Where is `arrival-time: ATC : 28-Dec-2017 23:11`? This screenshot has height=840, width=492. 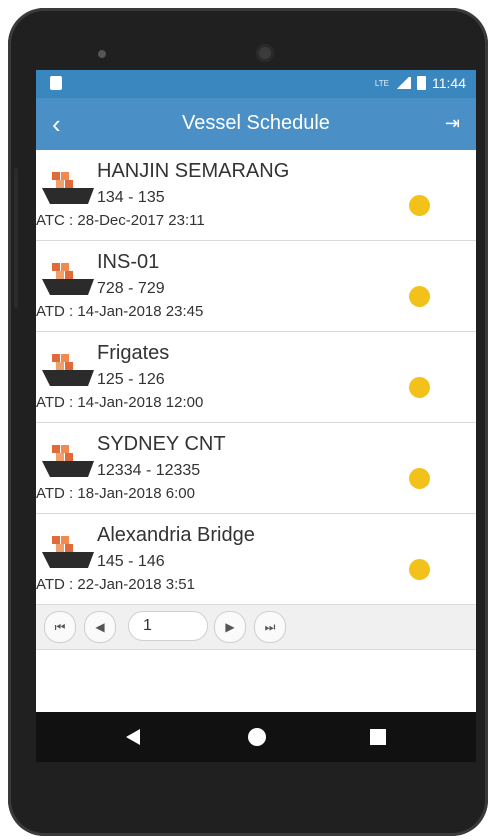 arrival-time: ATC : 28-Dec-2017 23:11 is located at coordinates (120, 220).